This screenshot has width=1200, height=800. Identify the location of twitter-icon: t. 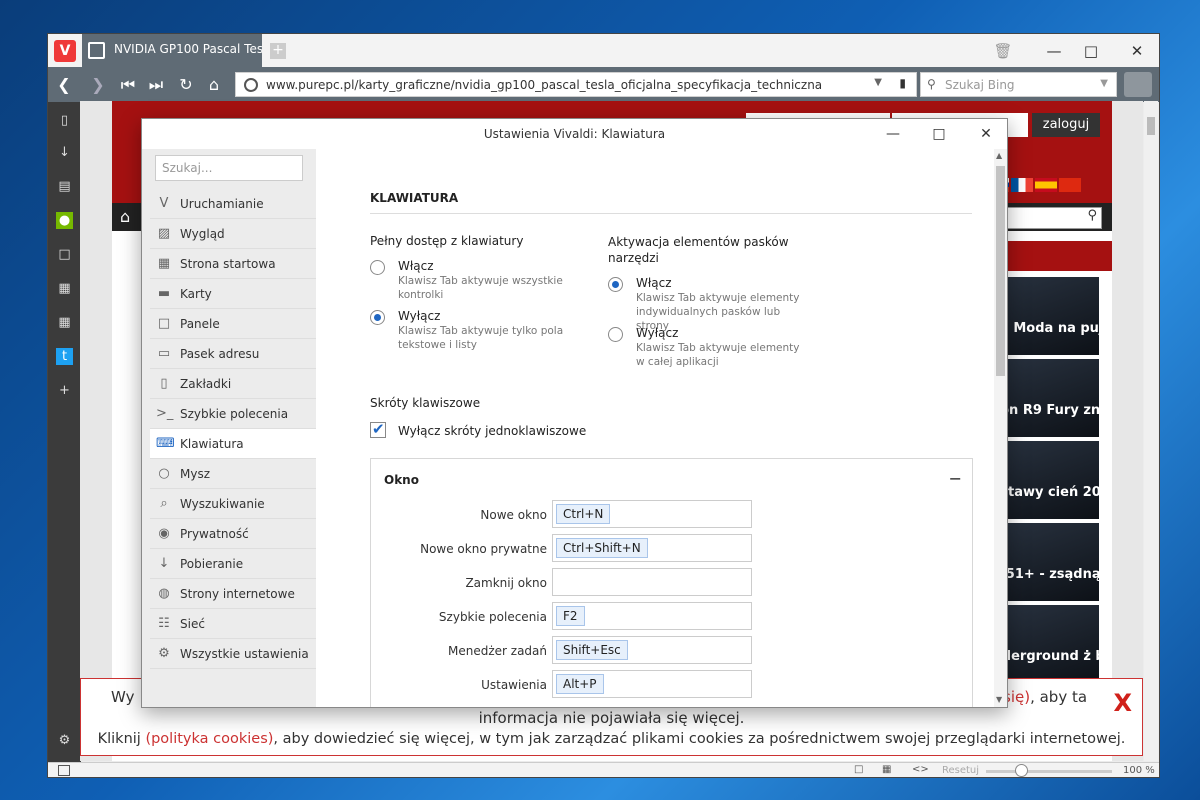
(64, 356).